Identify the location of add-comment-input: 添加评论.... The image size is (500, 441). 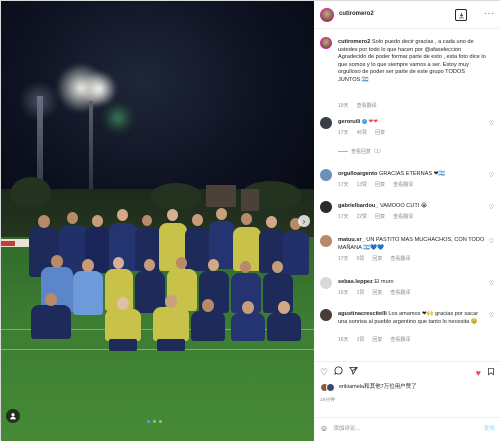
(346, 430).